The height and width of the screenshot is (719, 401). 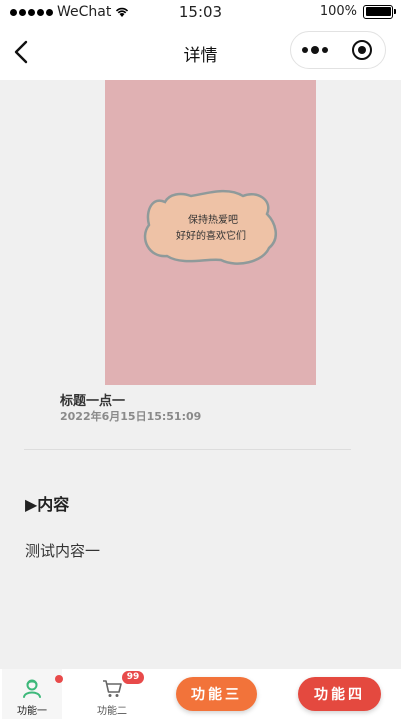 I want to click on tab-label: 功能二, so click(x=112, y=711).